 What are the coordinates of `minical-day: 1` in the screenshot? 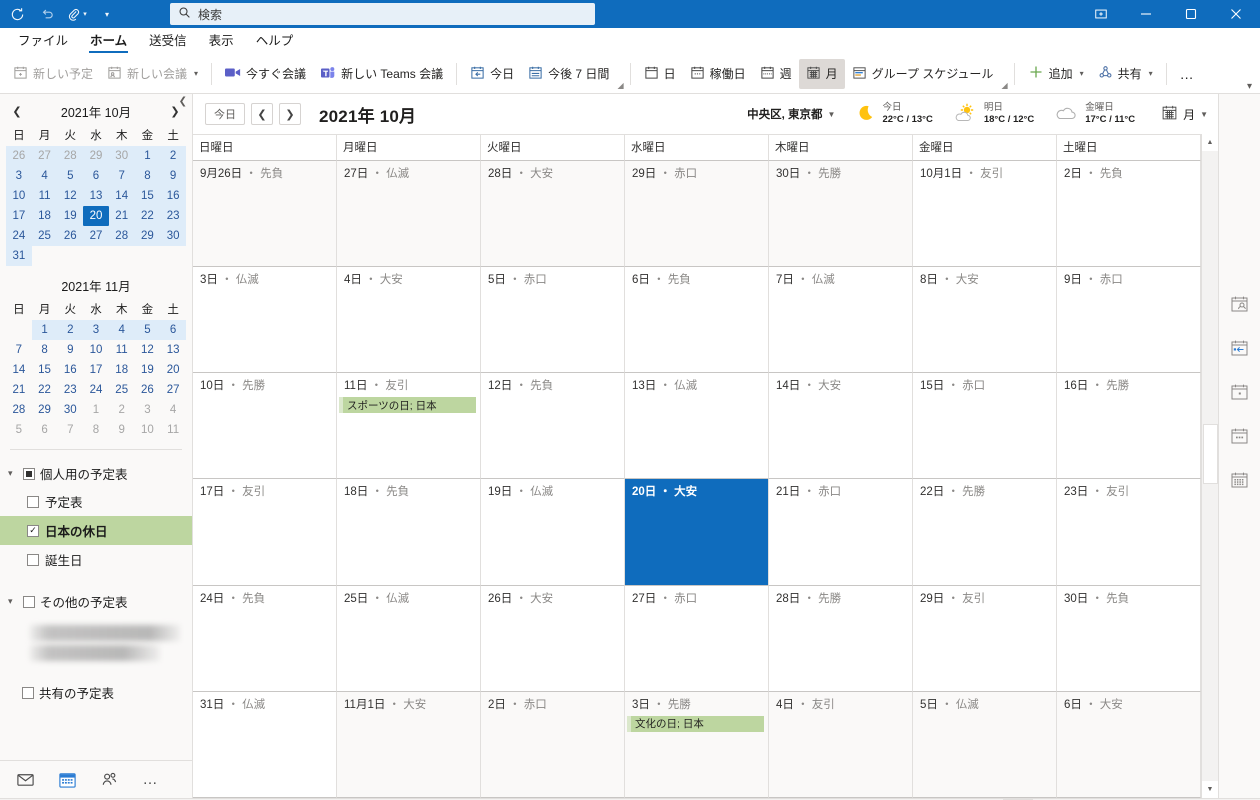 It's located at (147, 156).